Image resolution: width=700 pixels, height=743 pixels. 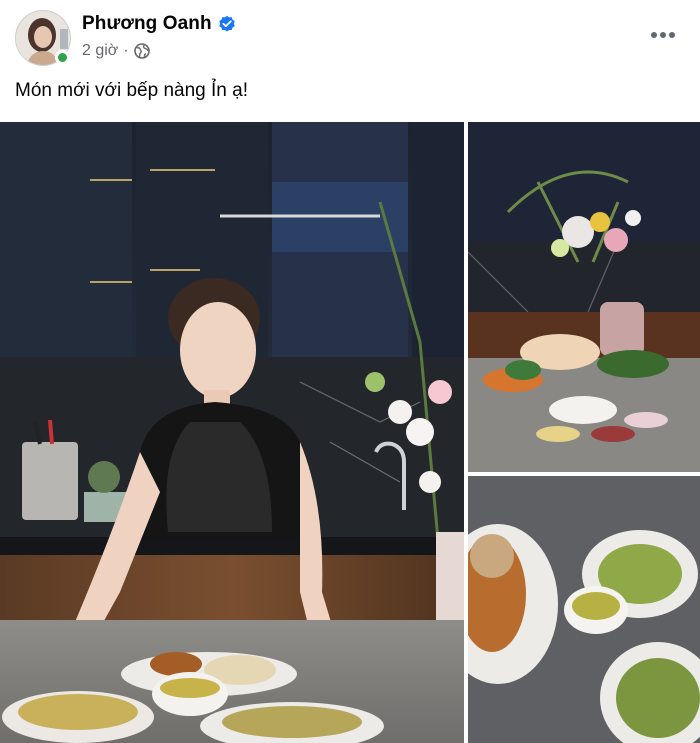 I want to click on post-meta: 2 giờ ·, so click(x=116, y=51).